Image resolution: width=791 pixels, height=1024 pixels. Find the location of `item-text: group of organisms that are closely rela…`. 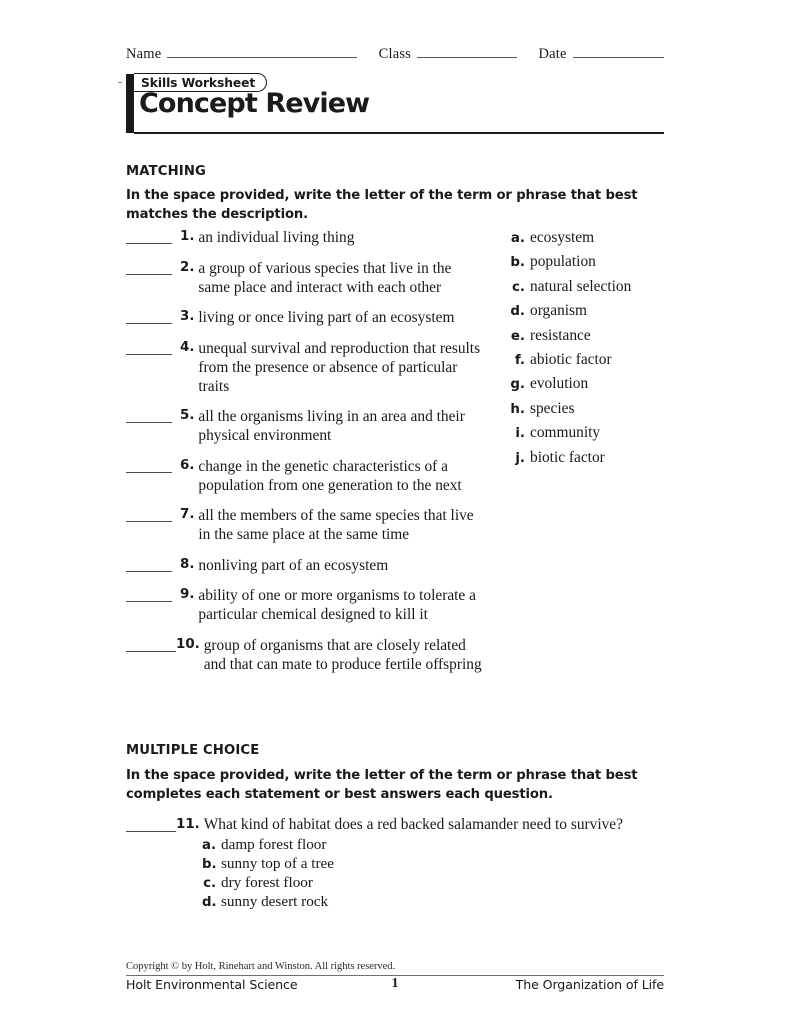

item-text: group of organisms that are closely rela… is located at coordinates (342, 654).